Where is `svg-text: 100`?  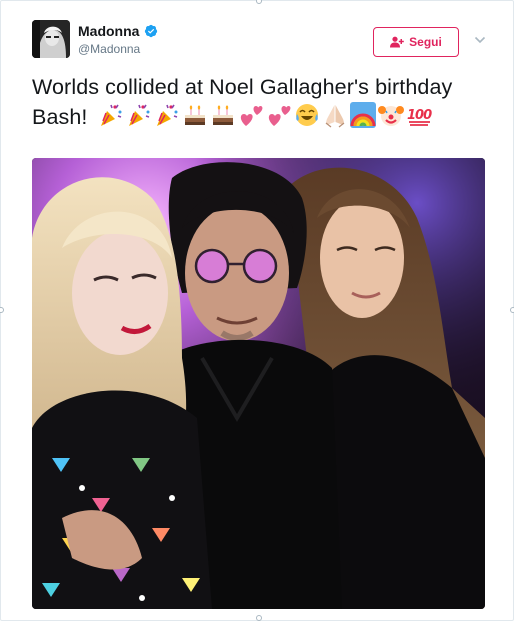 svg-text: 100 is located at coordinates (419, 115).